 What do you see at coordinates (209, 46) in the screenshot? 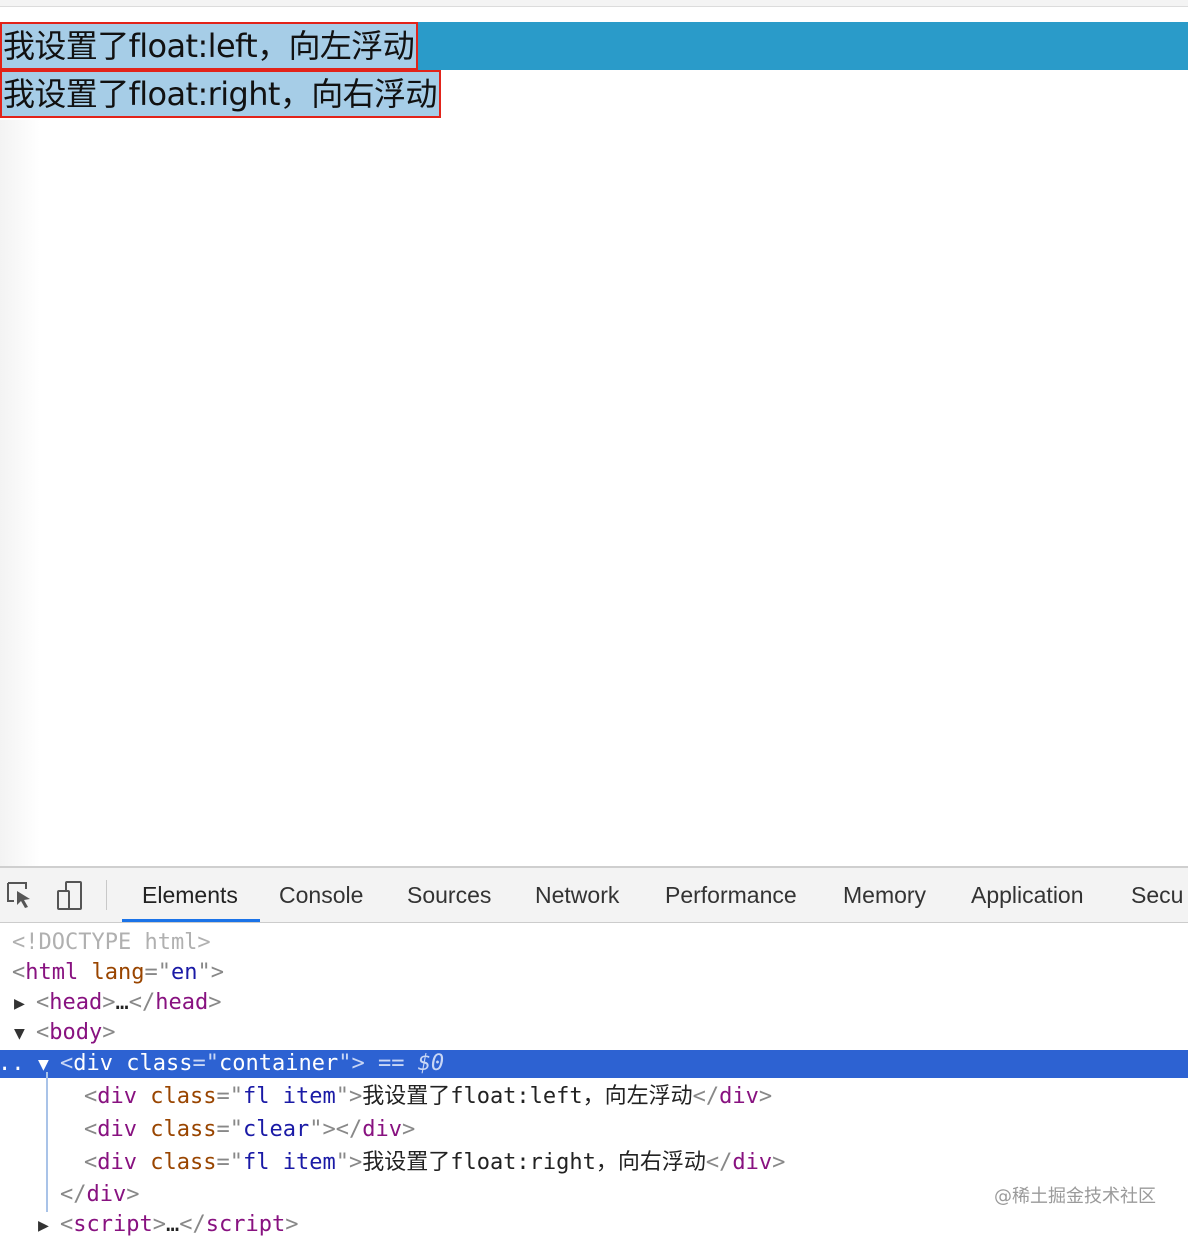
I see `float-left-item: 我设置了float:left，向左浮动` at bounding box center [209, 46].